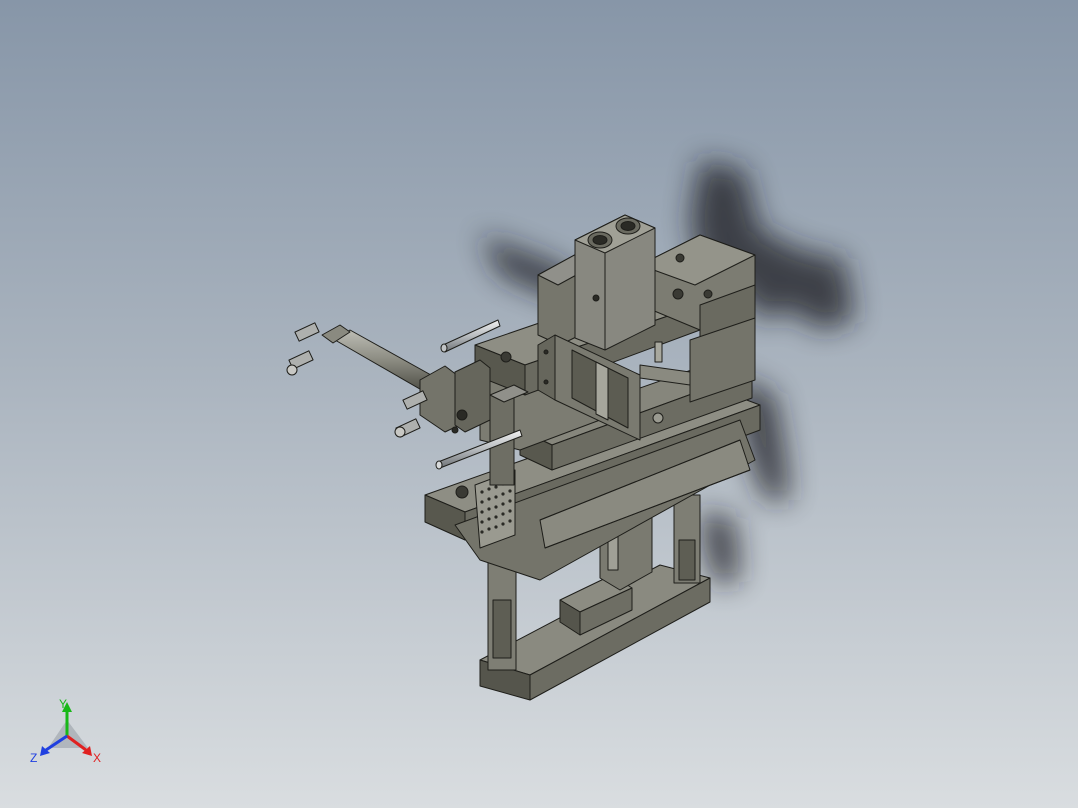 The height and width of the screenshot is (808, 1078). What do you see at coordinates (33, 758) in the screenshot?
I see `z-axis-label: Z` at bounding box center [33, 758].